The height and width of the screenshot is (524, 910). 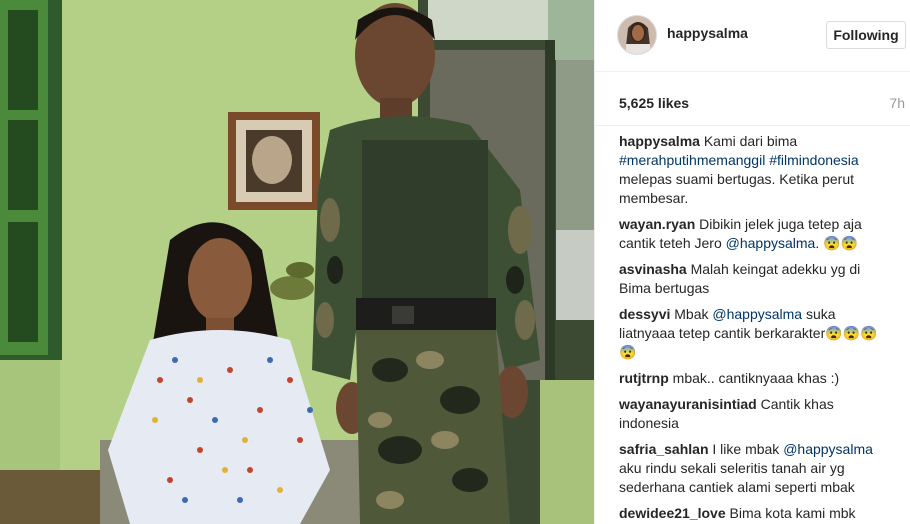 I want to click on post-timestamp: 7h, so click(x=897, y=103).